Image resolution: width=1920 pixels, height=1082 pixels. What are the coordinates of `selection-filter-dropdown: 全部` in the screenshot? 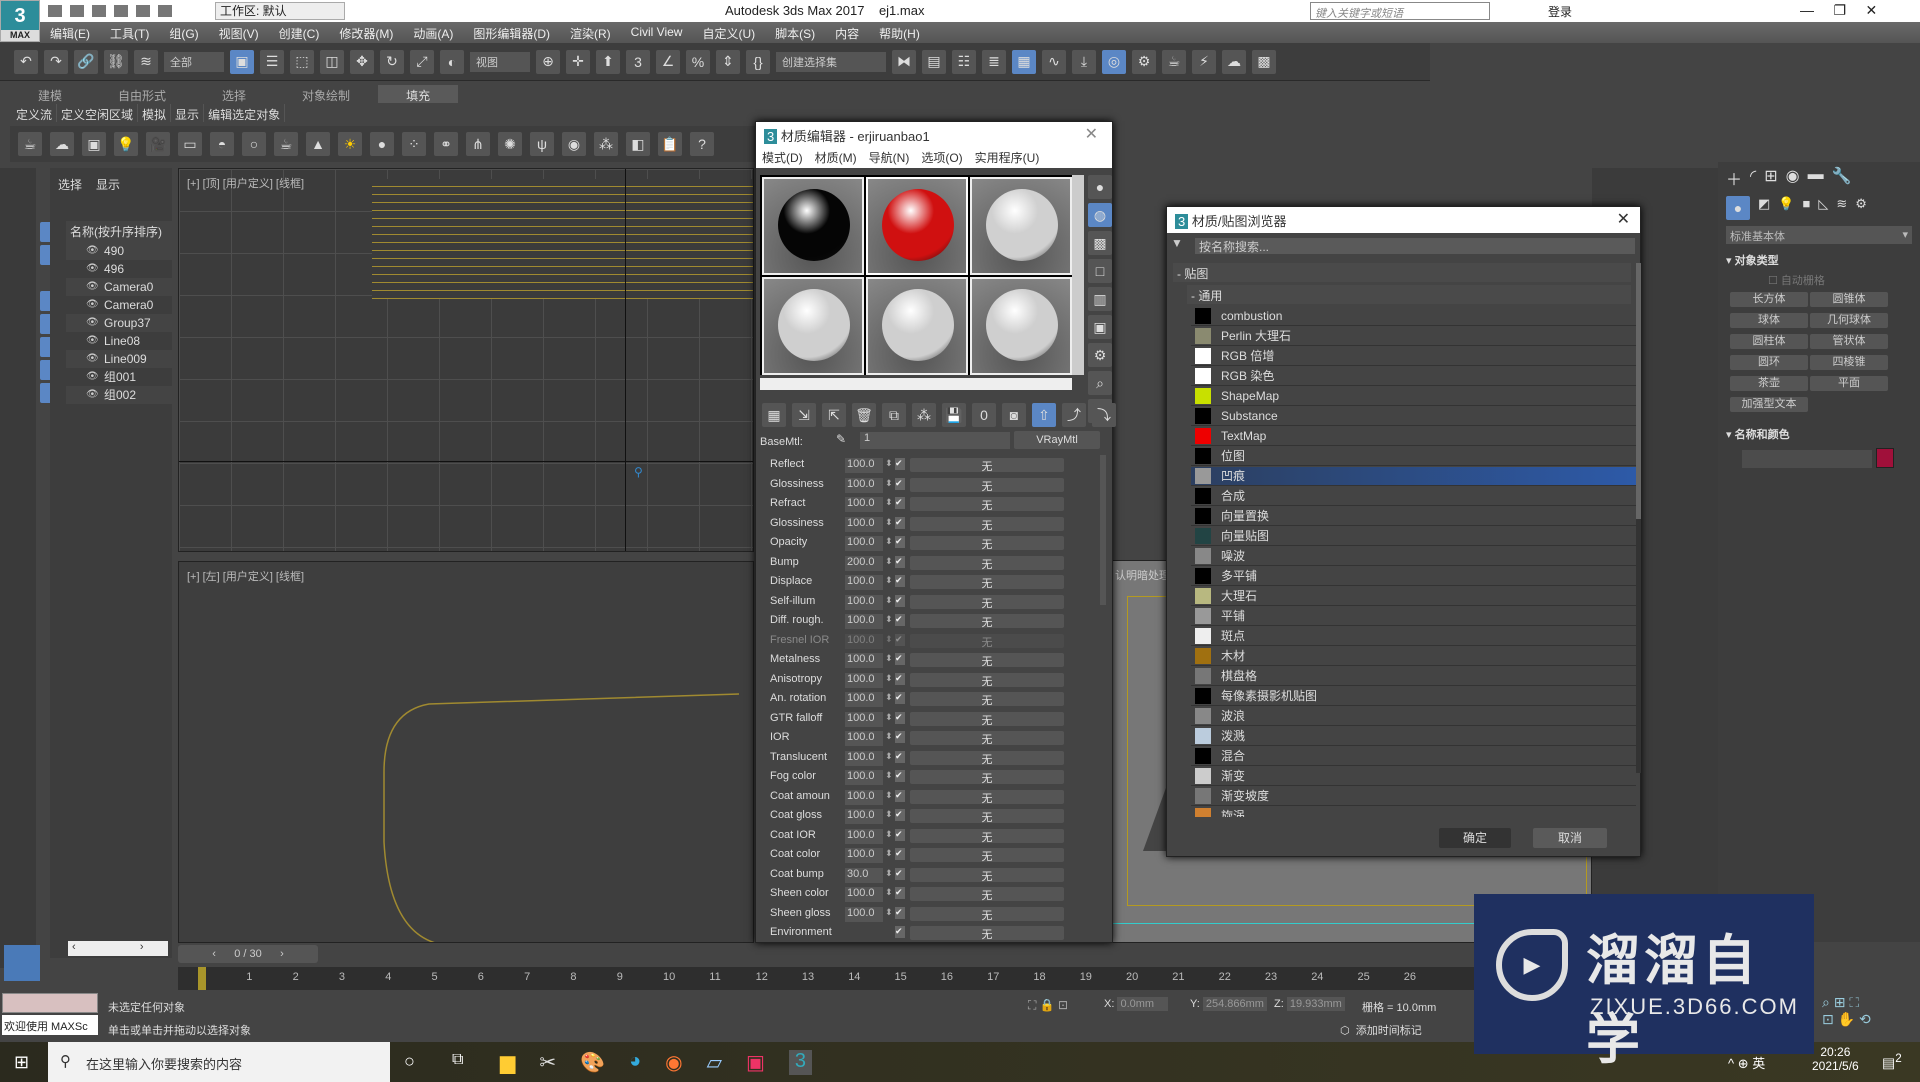 It's located at (194, 61).